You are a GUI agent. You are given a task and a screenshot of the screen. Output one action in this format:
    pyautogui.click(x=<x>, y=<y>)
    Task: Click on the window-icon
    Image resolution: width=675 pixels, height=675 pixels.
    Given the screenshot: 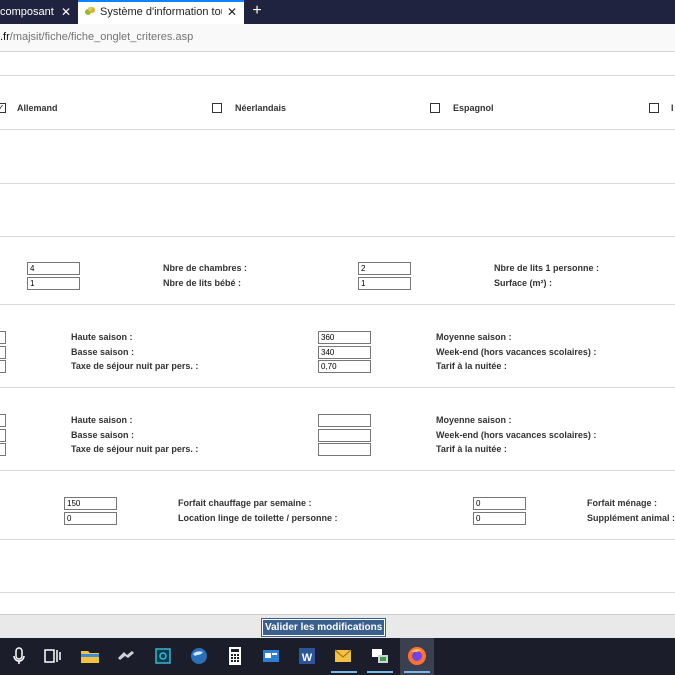 What is the action you would take?
    pyautogui.click(x=271, y=656)
    